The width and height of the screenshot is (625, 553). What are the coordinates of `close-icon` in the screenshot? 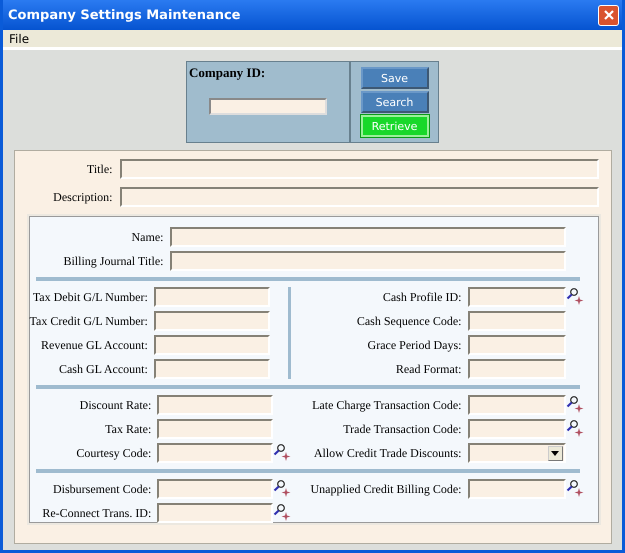 It's located at (608, 15).